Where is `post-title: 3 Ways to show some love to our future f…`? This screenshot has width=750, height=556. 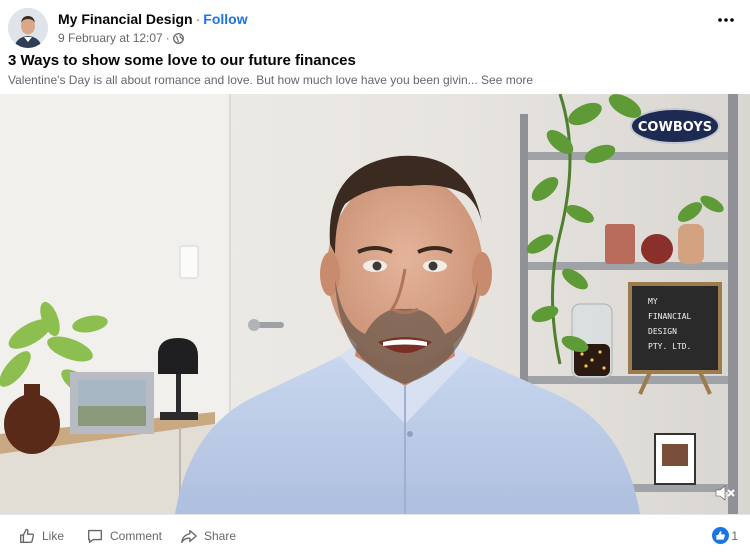 post-title: 3 Ways to show some love to our future f… is located at coordinates (182, 60).